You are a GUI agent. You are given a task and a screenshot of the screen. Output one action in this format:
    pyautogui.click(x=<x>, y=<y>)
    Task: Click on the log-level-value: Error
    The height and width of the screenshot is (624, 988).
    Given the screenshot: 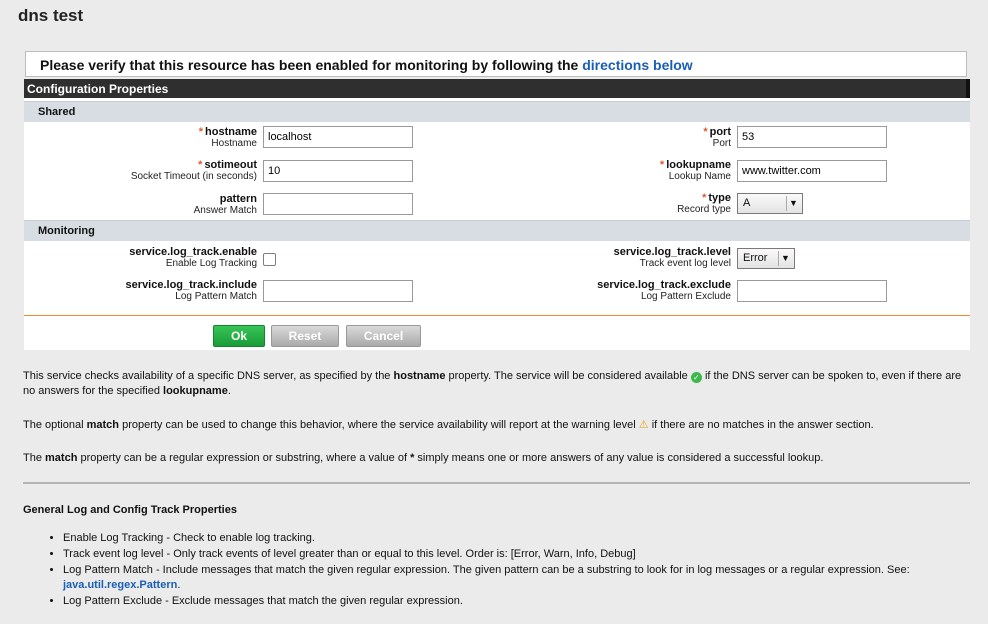 What is the action you would take?
    pyautogui.click(x=755, y=258)
    